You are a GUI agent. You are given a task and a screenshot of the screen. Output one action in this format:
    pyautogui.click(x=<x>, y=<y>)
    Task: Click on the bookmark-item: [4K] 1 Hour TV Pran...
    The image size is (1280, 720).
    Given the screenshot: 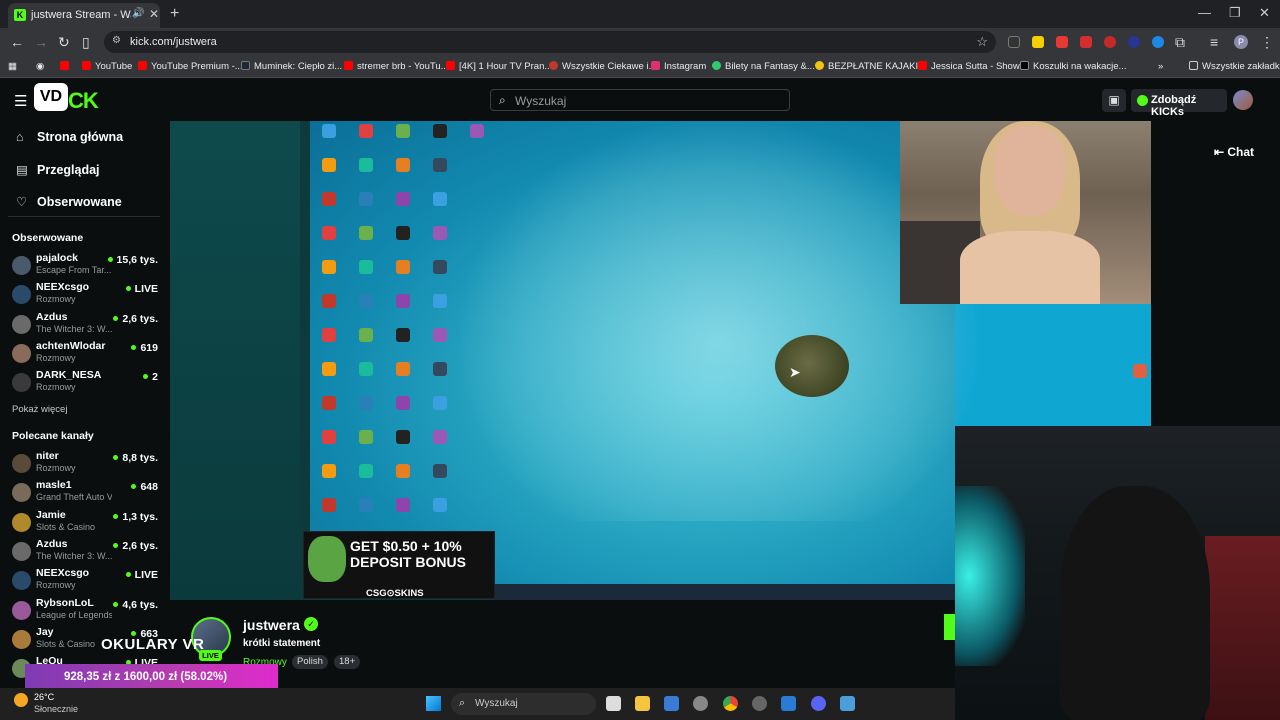 What is the action you would take?
    pyautogui.click(x=499, y=66)
    